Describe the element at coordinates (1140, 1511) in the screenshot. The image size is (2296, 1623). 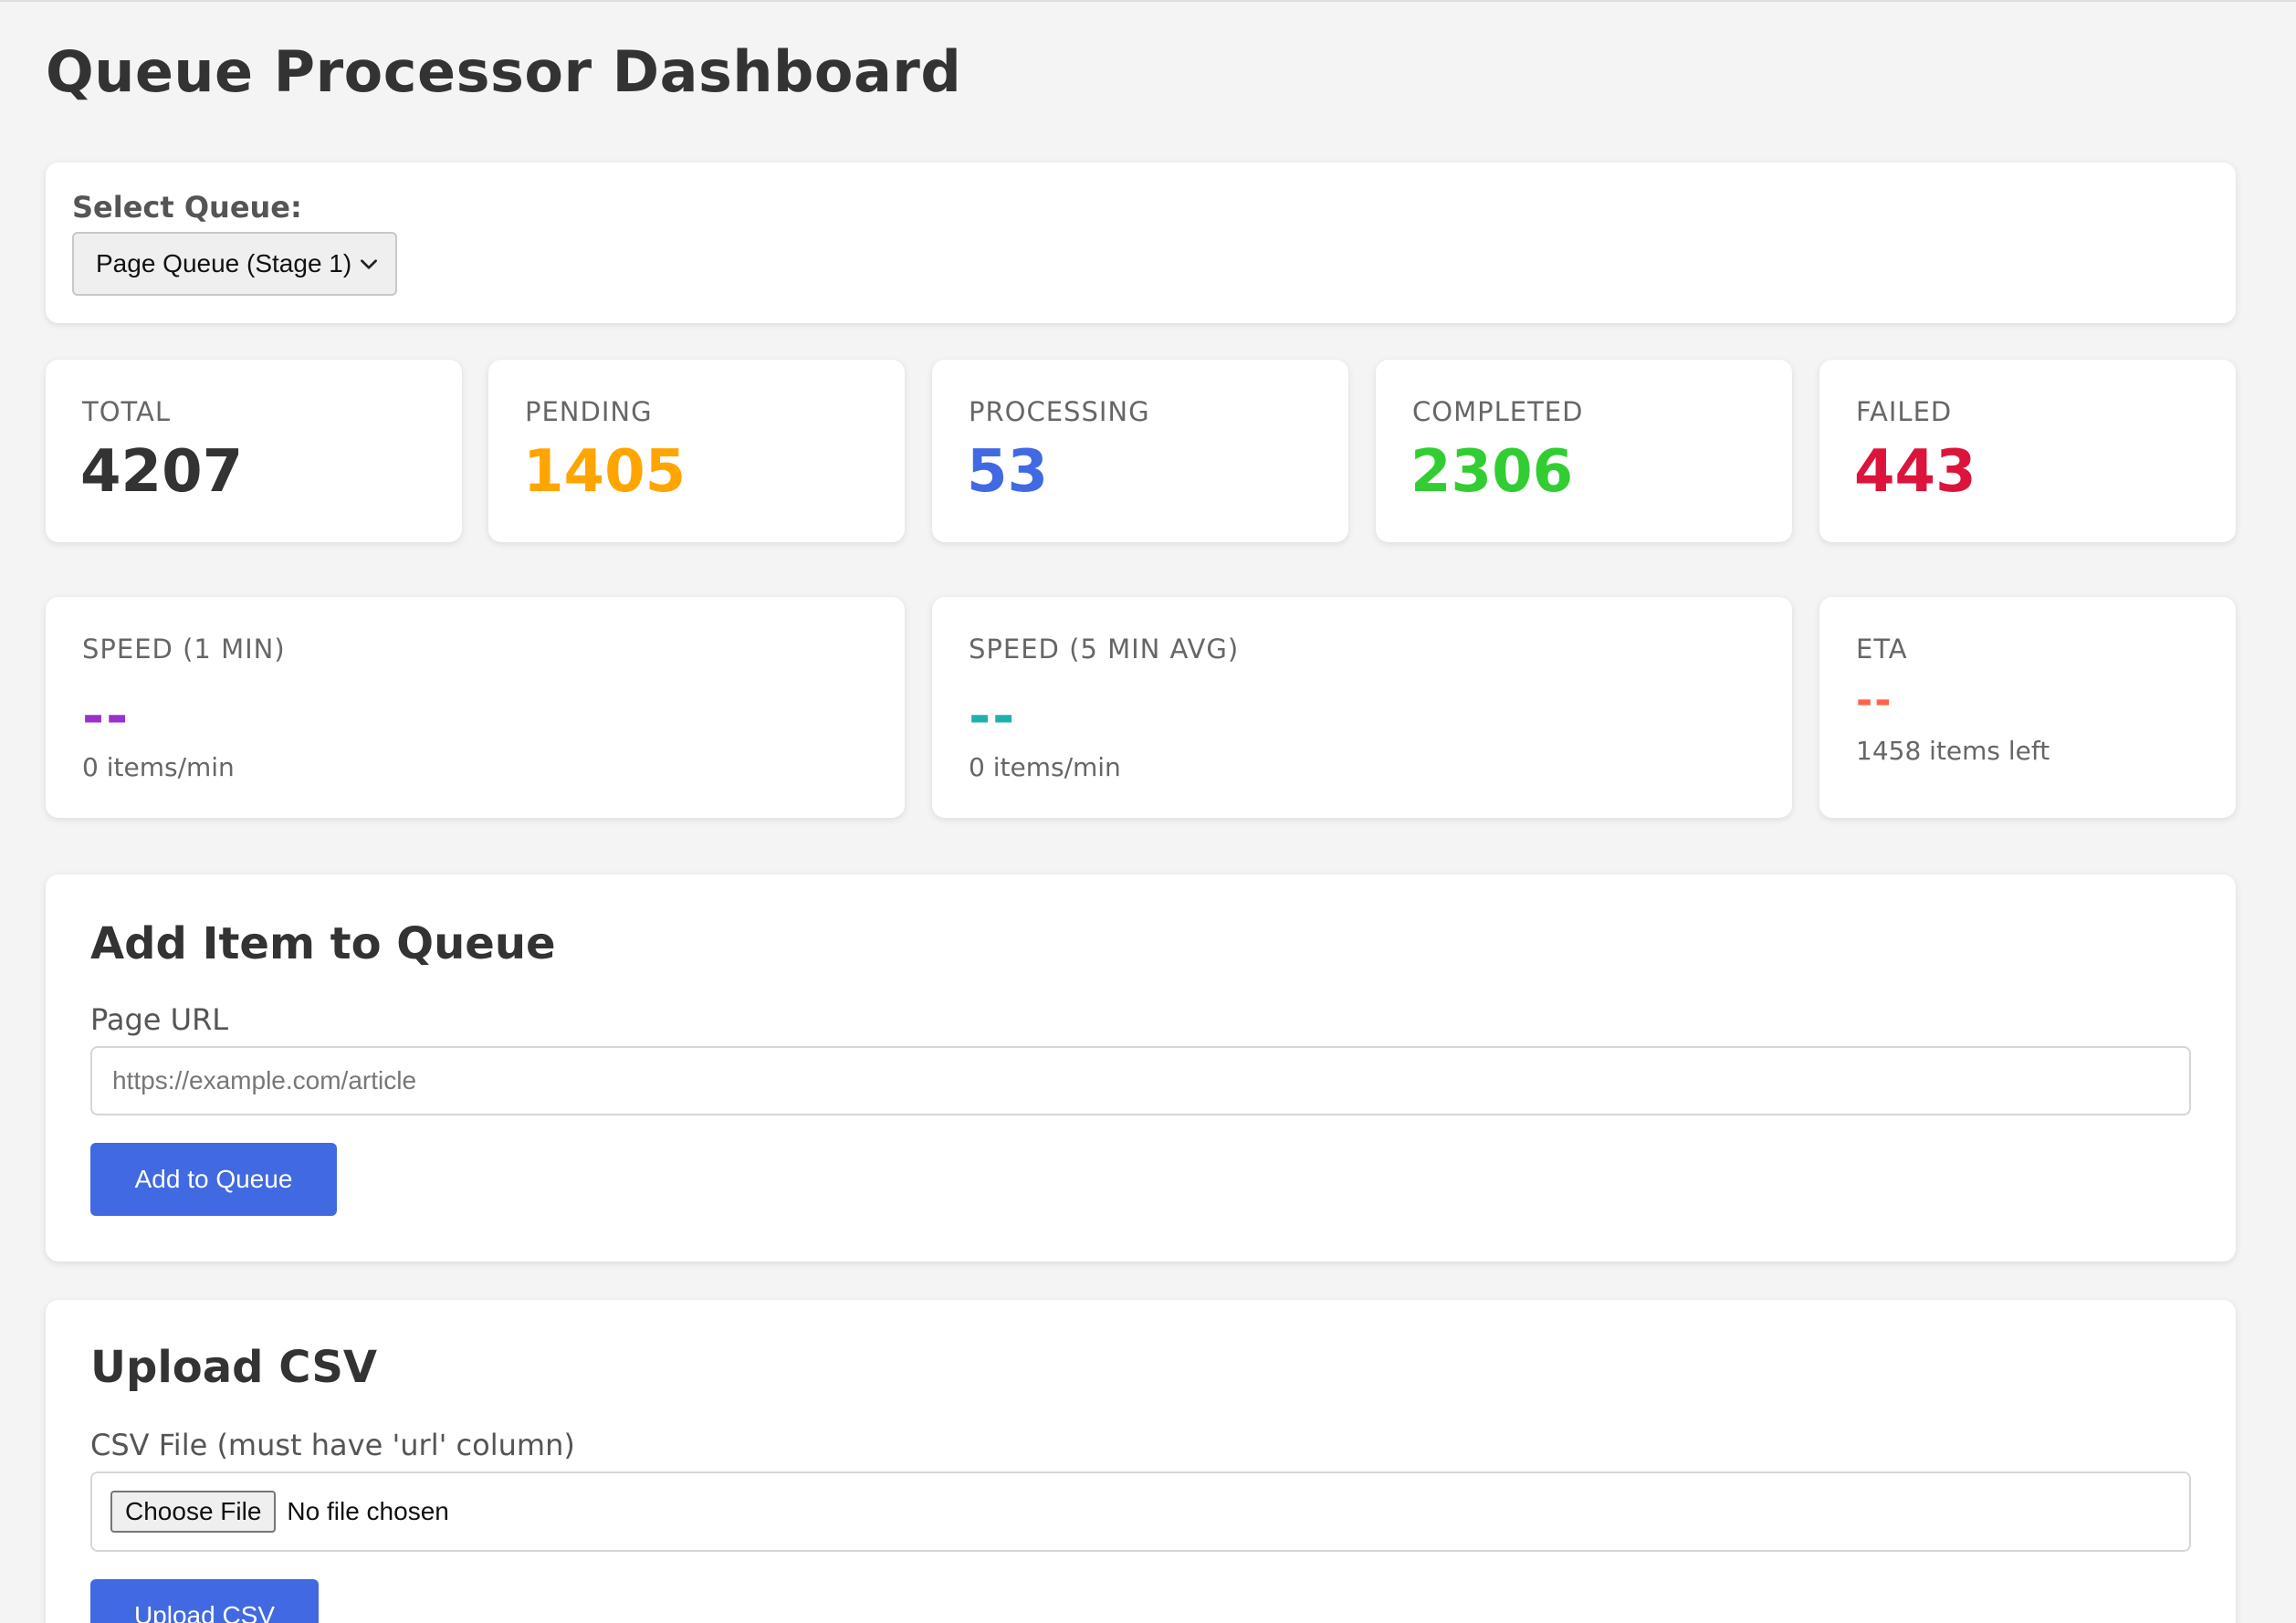
I see `csv-file-input: Choose File No file chosen` at that location.